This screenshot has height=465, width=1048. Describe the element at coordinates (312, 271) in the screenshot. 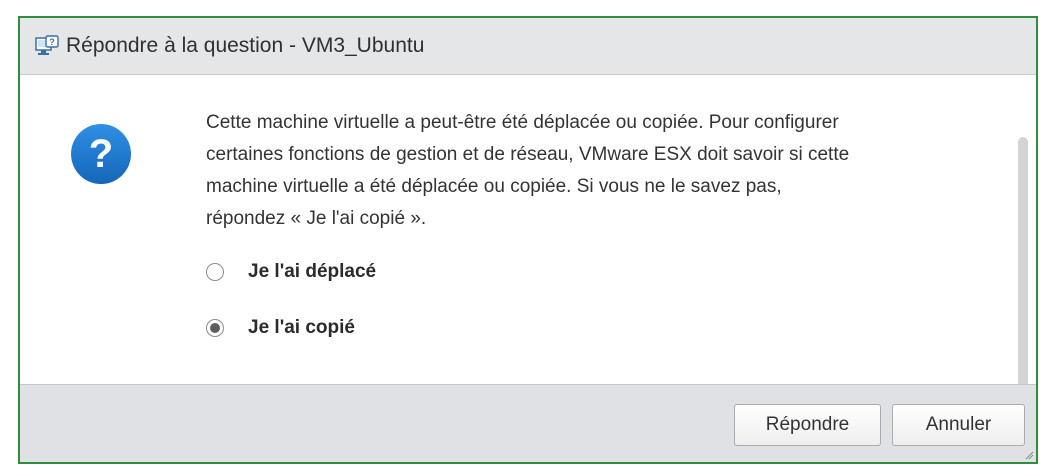

I see `option-moved-label: Je l'ai déplacé` at that location.